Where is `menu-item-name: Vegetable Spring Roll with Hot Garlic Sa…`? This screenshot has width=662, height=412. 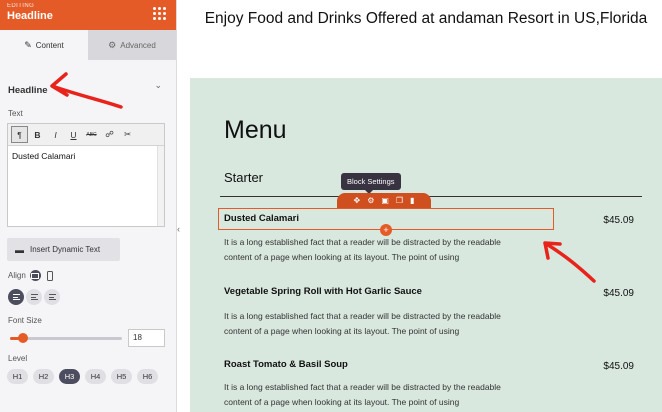
menu-item-name: Vegetable Spring Roll with Hot Garlic Sa… is located at coordinates (323, 291).